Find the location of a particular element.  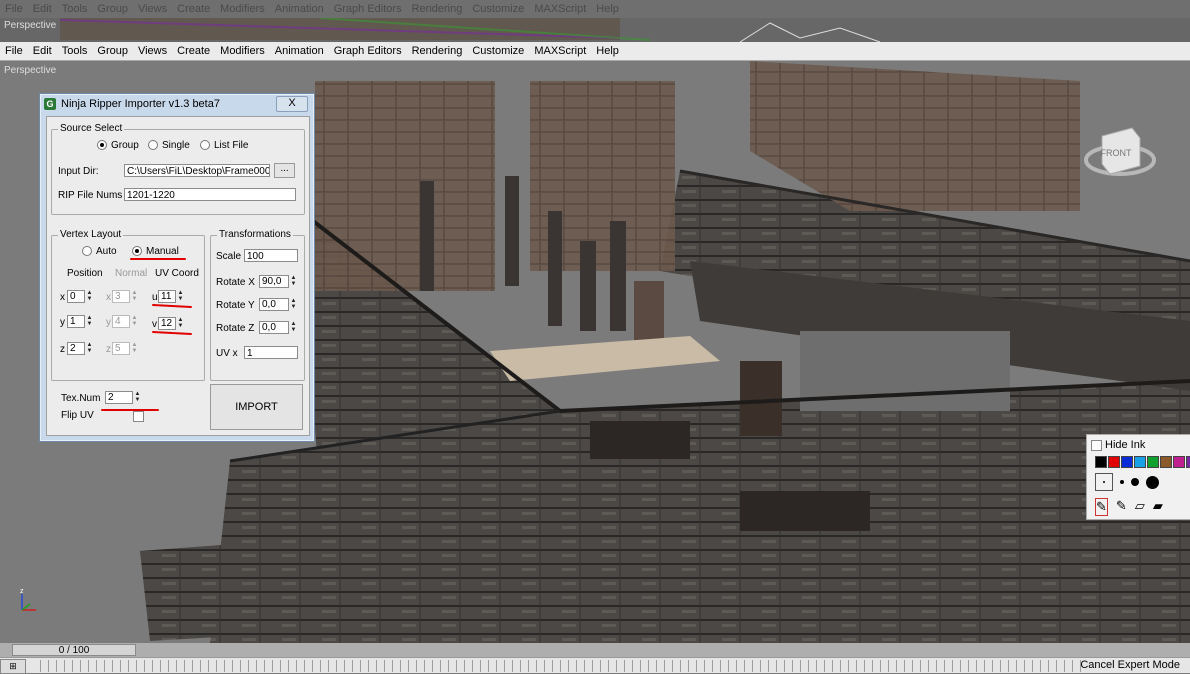

eraser-icon: ▱ is located at coordinates (1140, 507).